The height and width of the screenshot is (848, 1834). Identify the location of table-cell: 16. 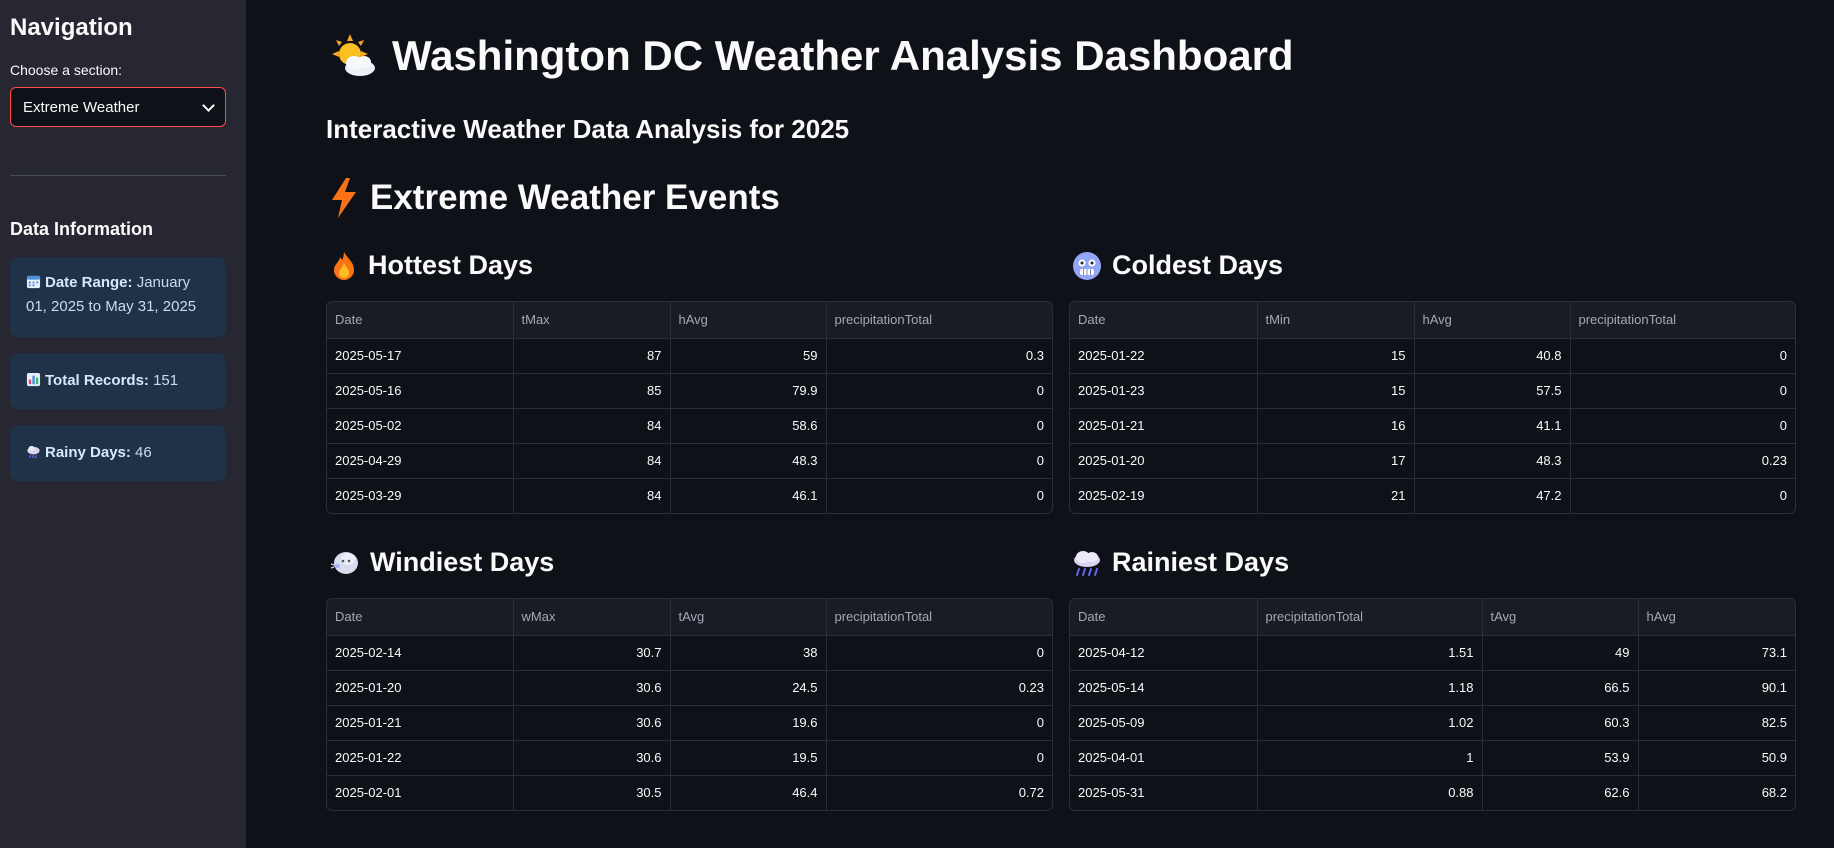
(1336, 426).